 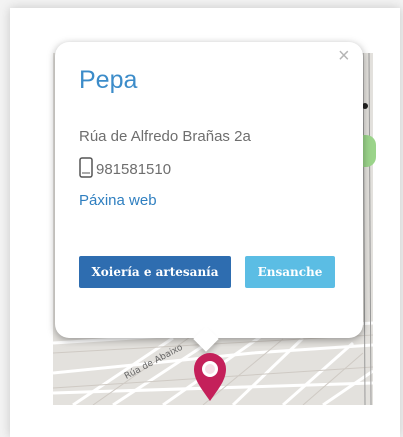 I want to click on mobile-phone-icon, so click(x=86, y=167).